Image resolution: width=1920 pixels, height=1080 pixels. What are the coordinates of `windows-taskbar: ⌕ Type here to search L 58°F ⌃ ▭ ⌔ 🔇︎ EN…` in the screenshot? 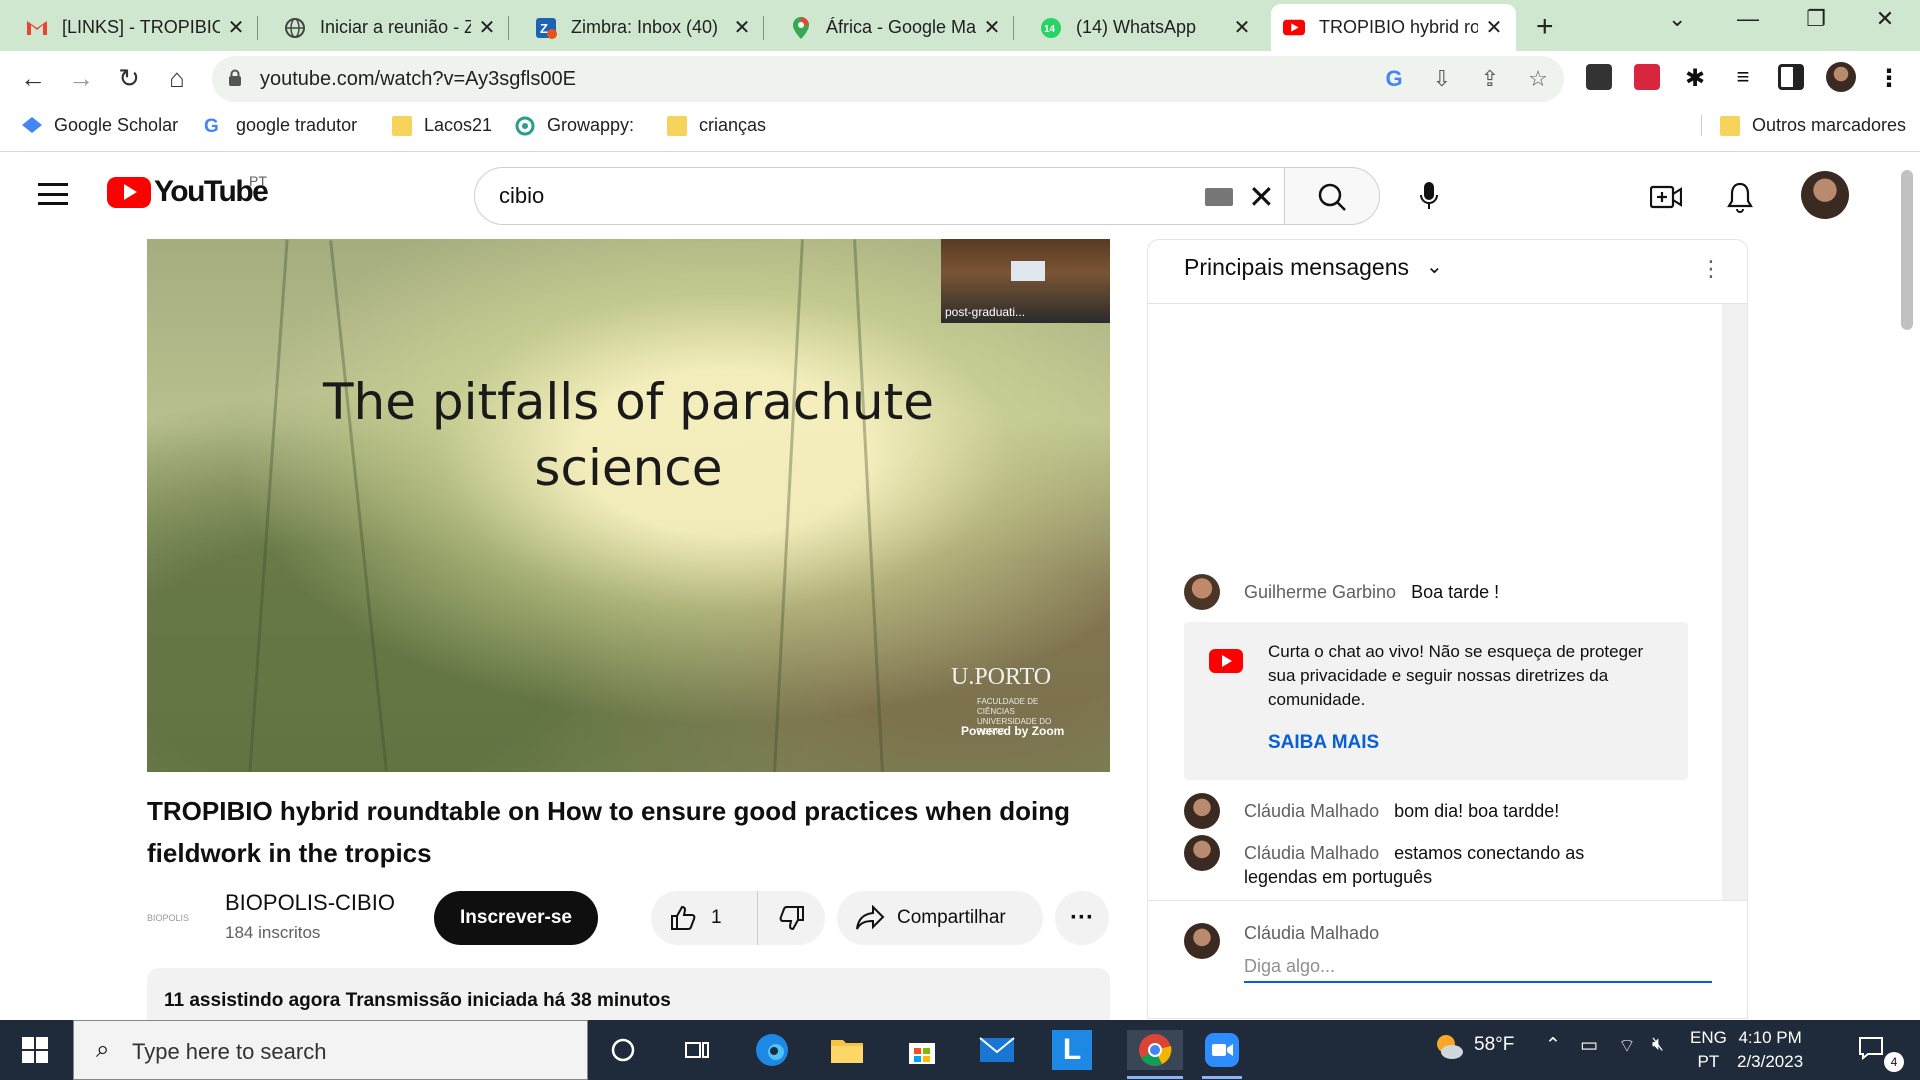 It's located at (960, 1050).